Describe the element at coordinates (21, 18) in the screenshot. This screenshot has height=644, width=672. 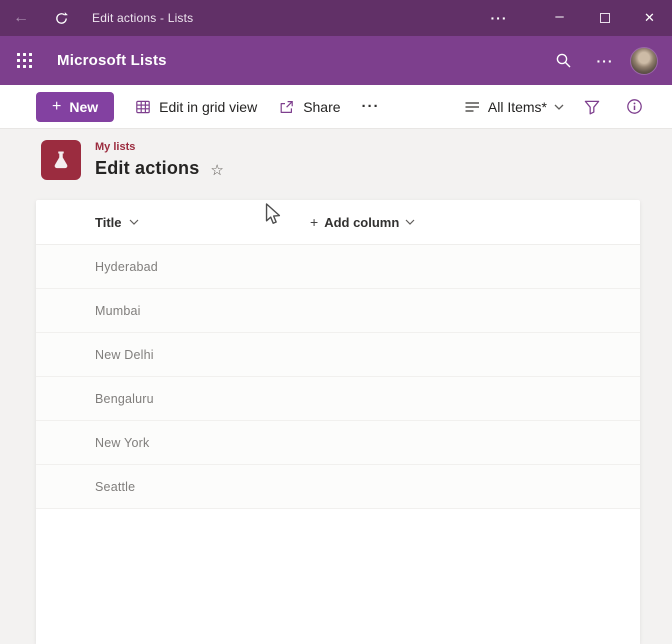
I see `browser-back-icon: ←` at that location.